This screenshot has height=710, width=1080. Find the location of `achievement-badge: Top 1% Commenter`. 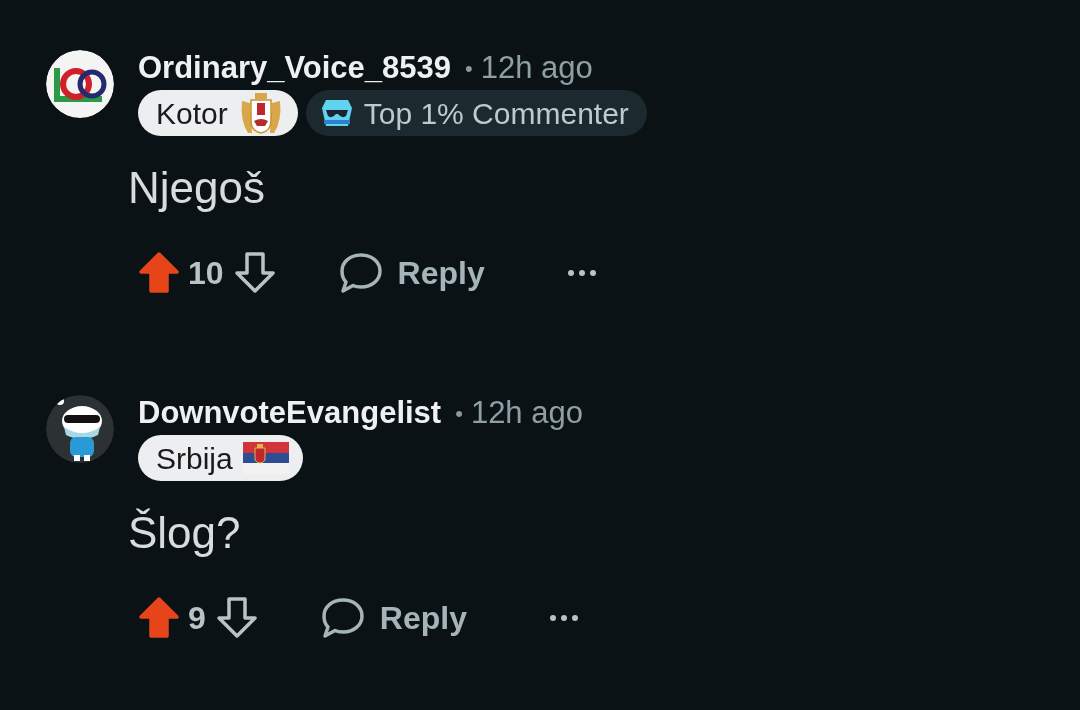

achievement-badge: Top 1% Commenter is located at coordinates (476, 113).